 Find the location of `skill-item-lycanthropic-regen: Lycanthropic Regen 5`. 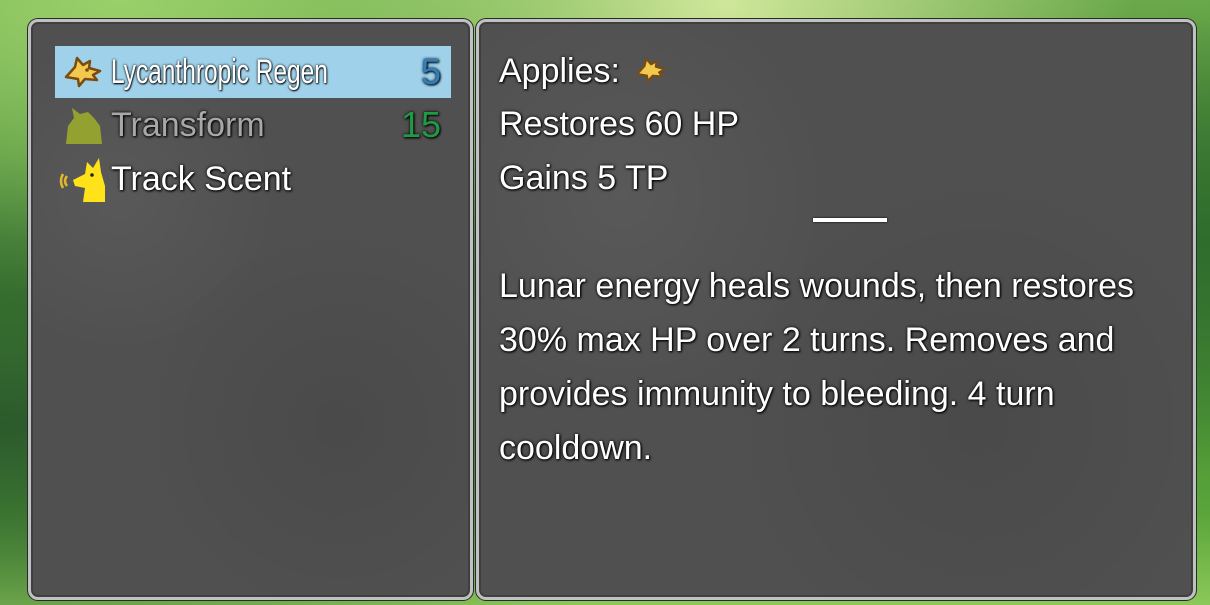

skill-item-lycanthropic-regen: Lycanthropic Regen 5 is located at coordinates (253, 72).